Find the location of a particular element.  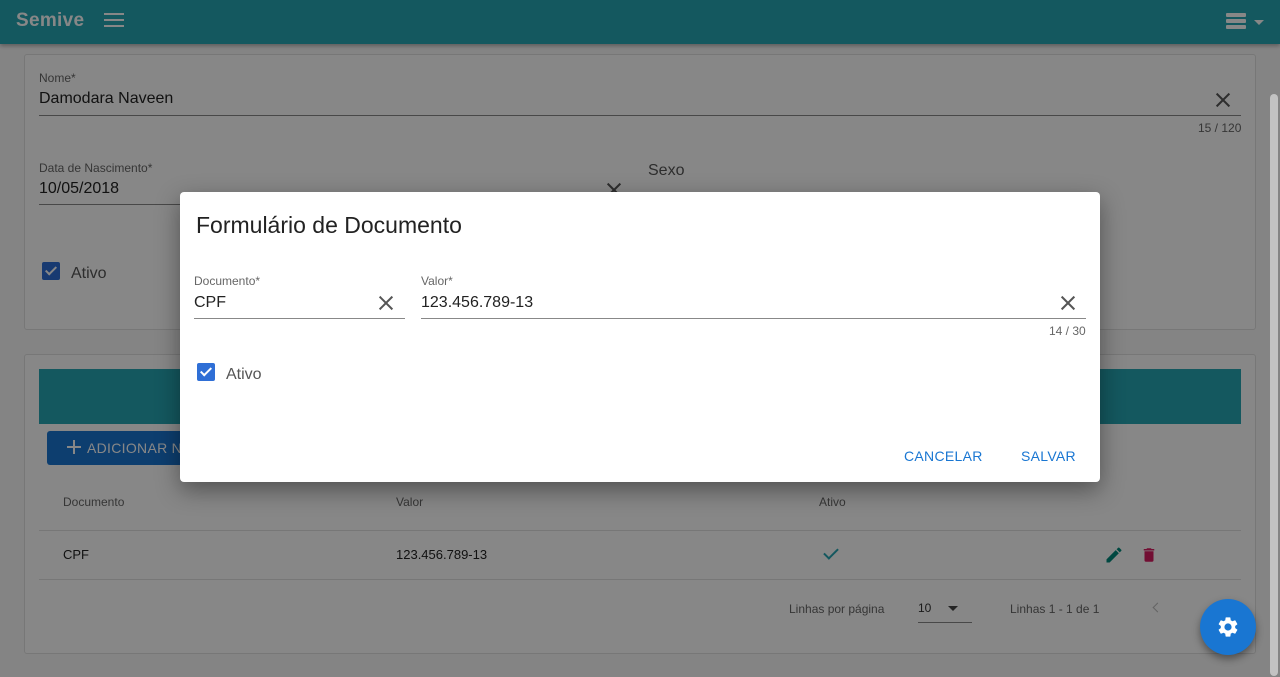

valor-clear-icon is located at coordinates (1068, 303).